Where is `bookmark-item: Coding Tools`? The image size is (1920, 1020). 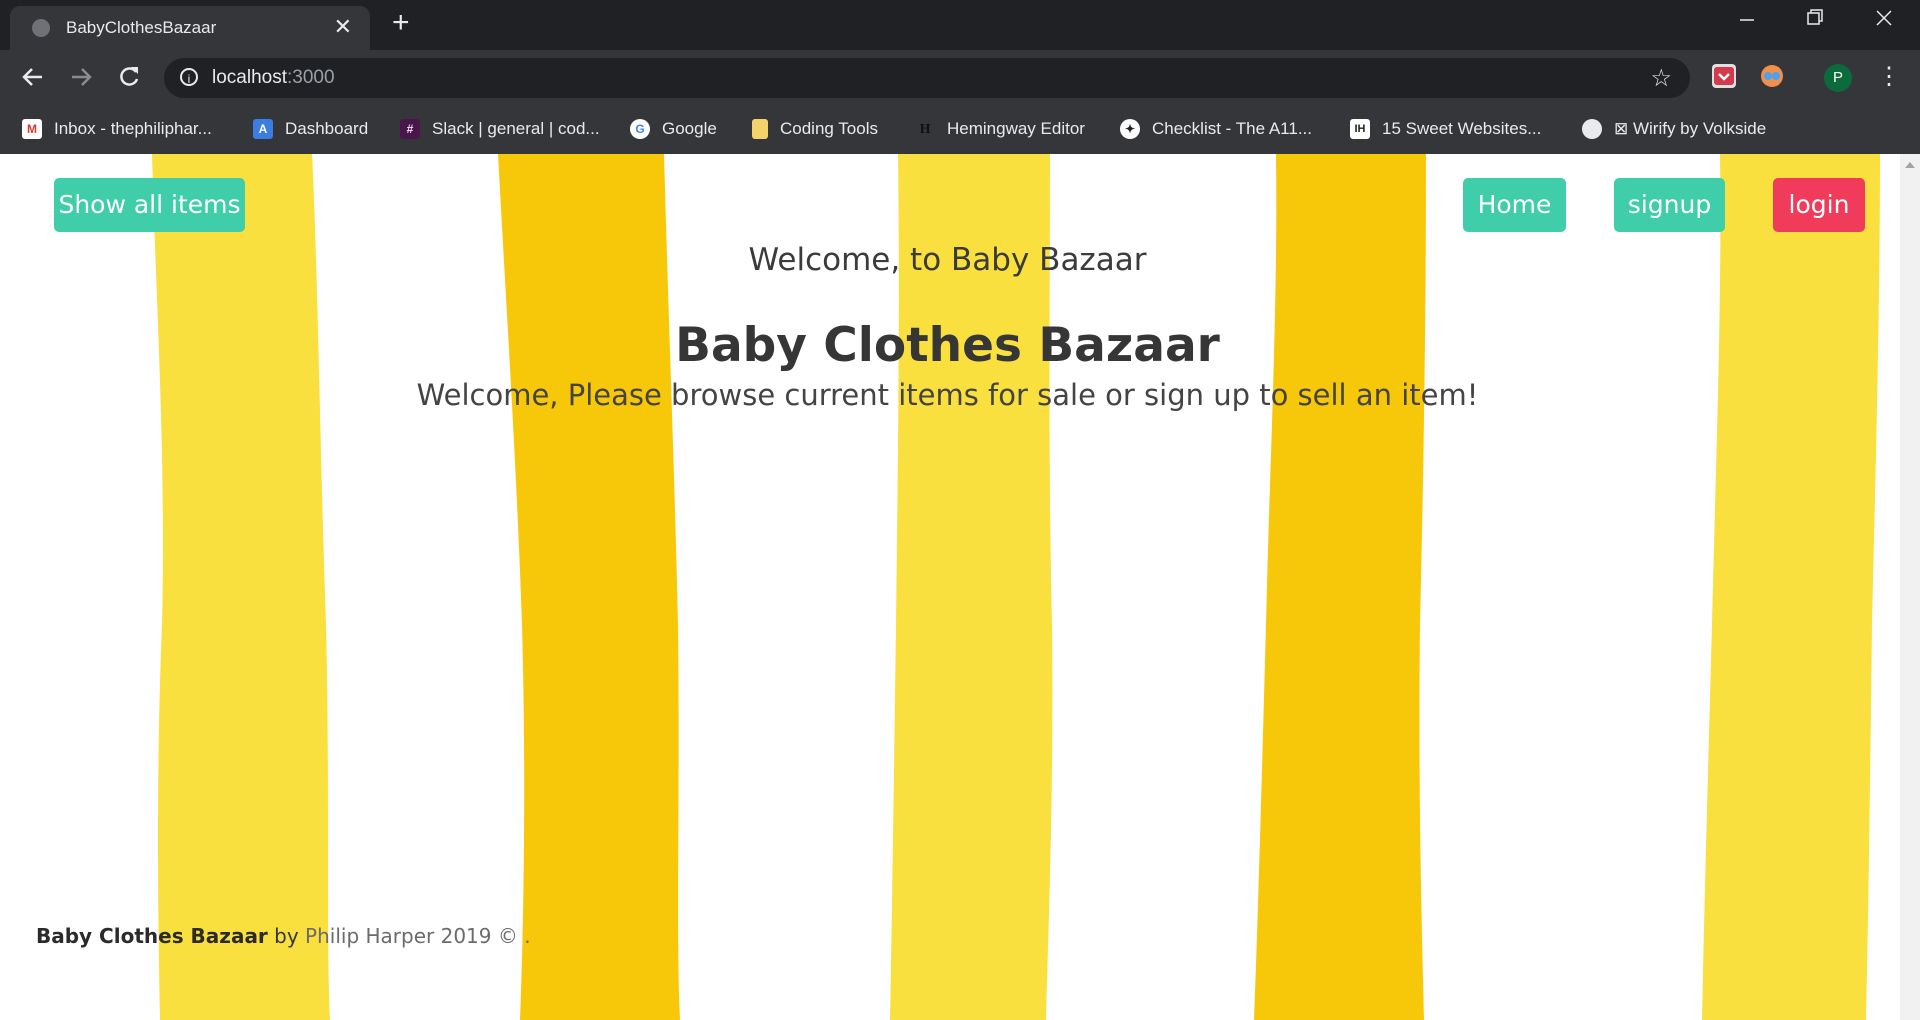 bookmark-item: Coding Tools is located at coordinates (815, 129).